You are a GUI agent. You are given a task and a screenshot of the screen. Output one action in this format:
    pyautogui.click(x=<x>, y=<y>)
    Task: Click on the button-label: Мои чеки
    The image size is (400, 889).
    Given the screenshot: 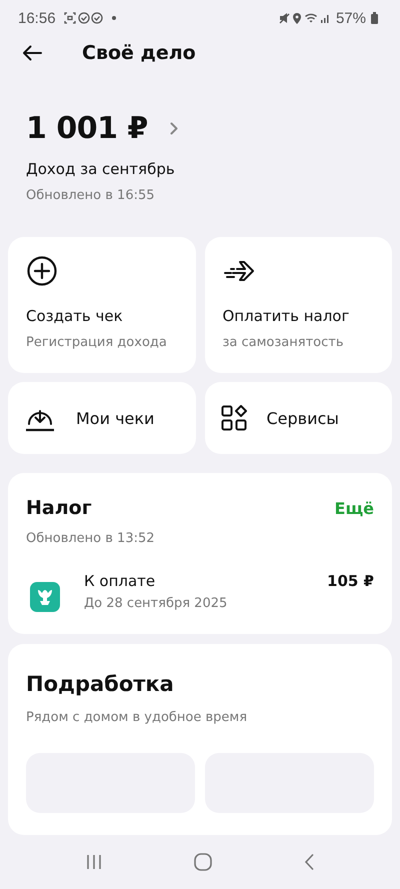 What is the action you would take?
    pyautogui.click(x=115, y=418)
    